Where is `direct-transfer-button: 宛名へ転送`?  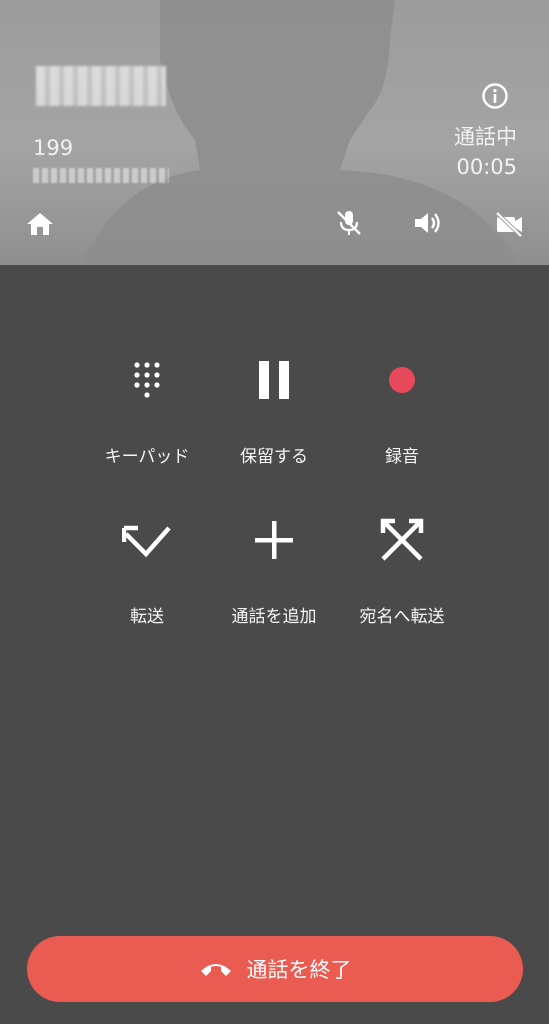
direct-transfer-button: 宛名へ転送 is located at coordinates (402, 568).